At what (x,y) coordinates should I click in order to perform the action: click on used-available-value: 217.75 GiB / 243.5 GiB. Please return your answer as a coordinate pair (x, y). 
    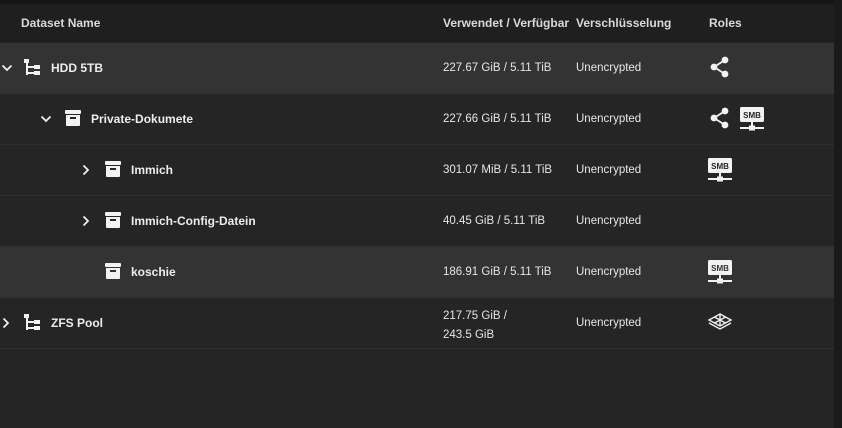
    Looking at the image, I should click on (498, 326).